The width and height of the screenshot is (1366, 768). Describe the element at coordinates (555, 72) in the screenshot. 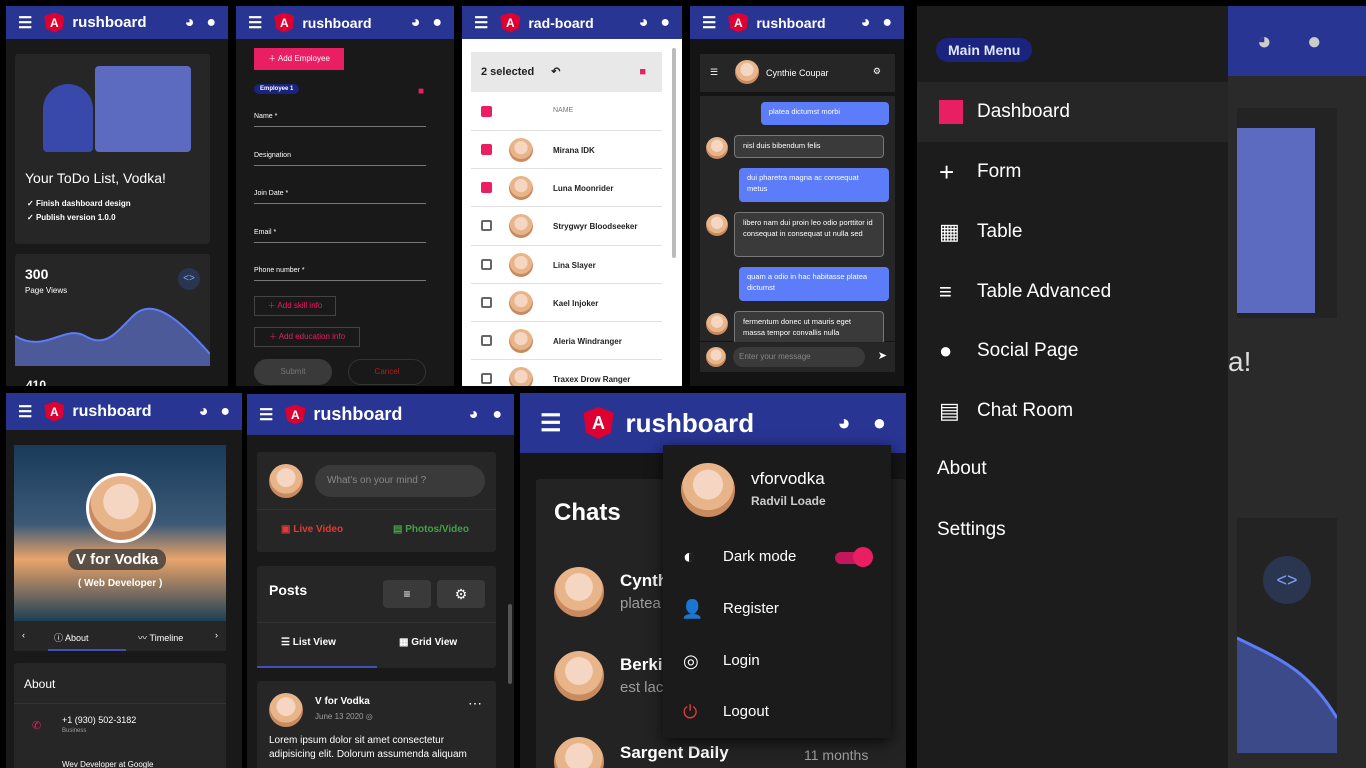

I see `undo-icon: ↶` at that location.